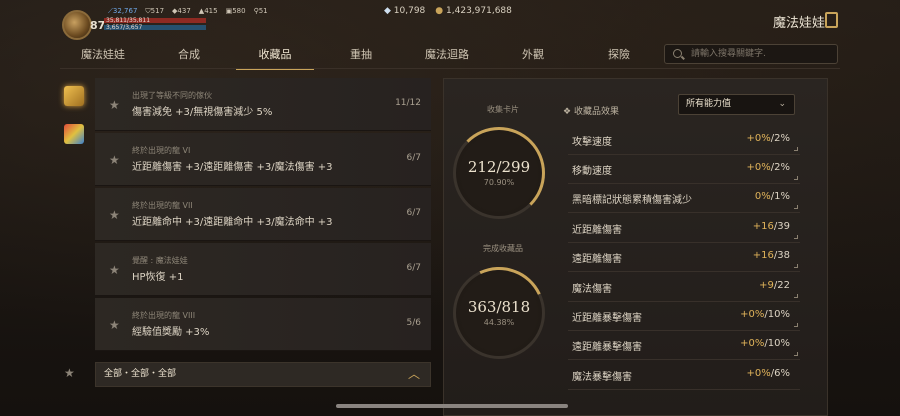 The width and height of the screenshot is (900, 416). Describe the element at coordinates (155, 11) in the screenshot. I see `stat-2: ⛉517` at that location.